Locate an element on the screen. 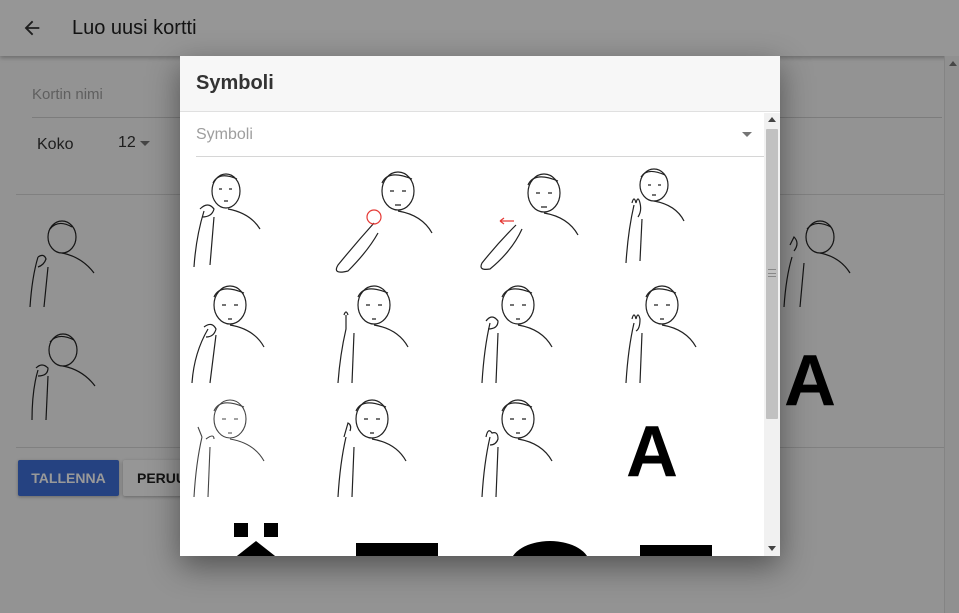  dialog-scrollbar is located at coordinates (772, 334).